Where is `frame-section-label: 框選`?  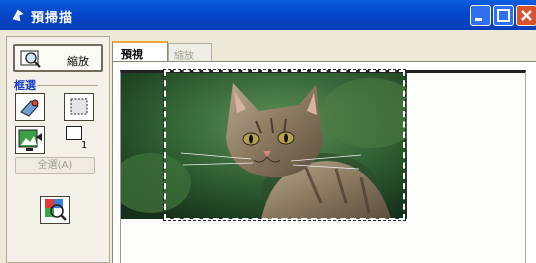
frame-section-label: 框選 is located at coordinates (25, 85).